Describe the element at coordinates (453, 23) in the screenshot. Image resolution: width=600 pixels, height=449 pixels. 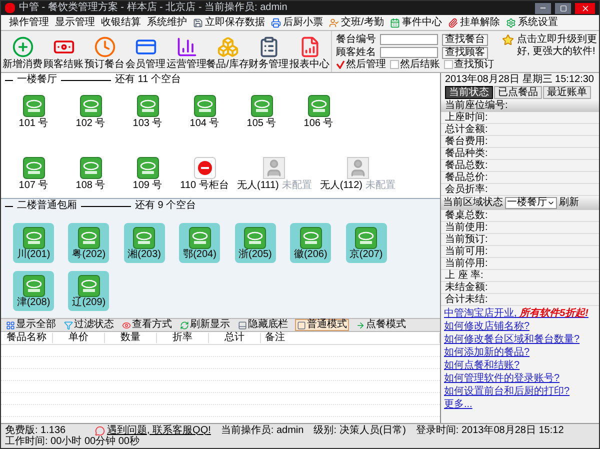
I see `paperclip-icon` at that location.